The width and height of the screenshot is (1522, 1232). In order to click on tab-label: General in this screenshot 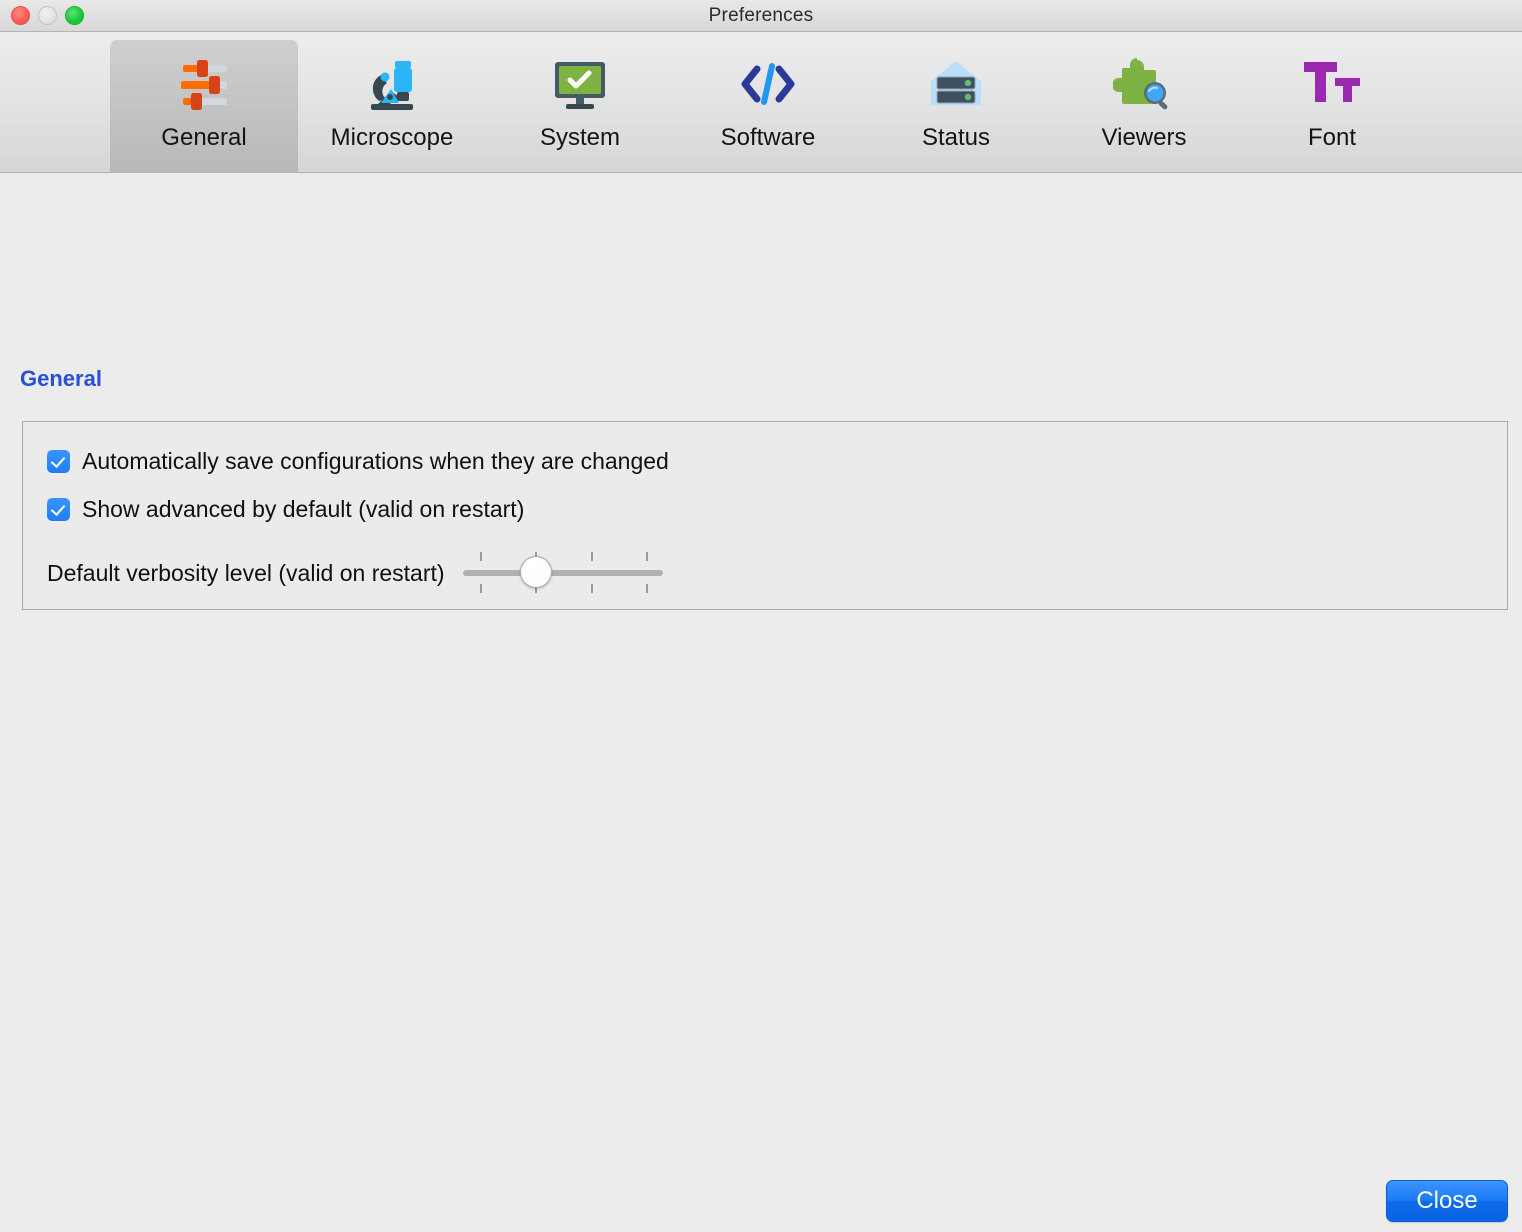, I will do `click(204, 137)`.